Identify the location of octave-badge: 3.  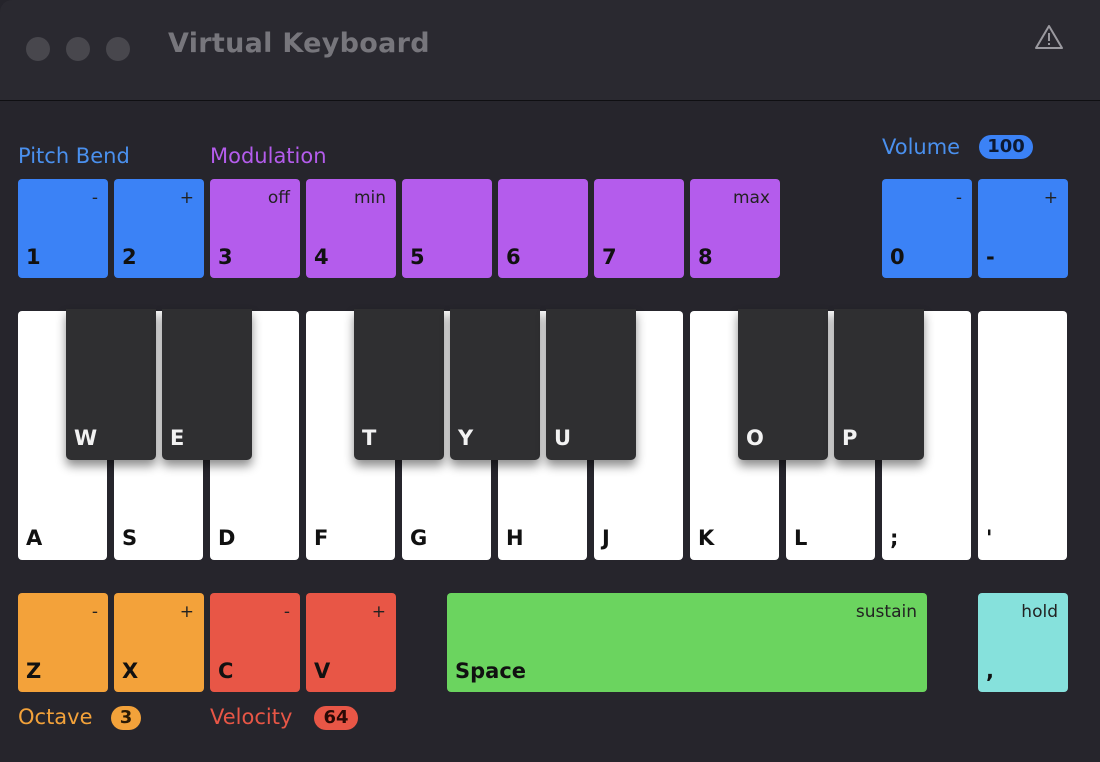
(126, 718).